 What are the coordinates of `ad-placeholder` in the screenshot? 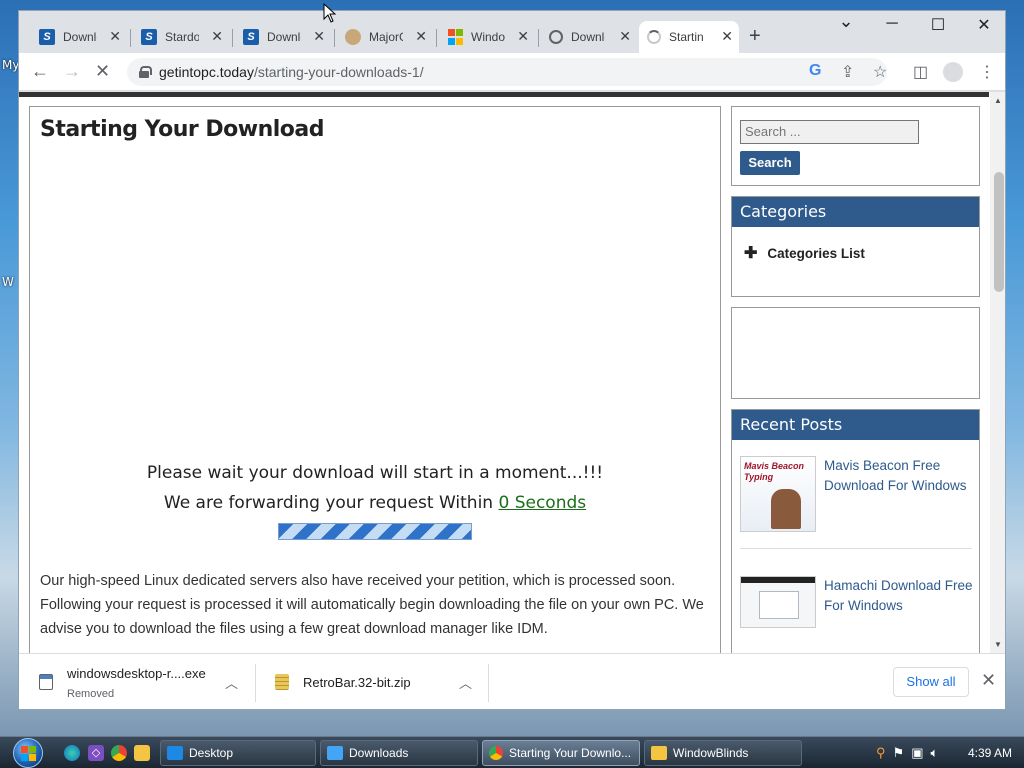 It's located at (855, 353).